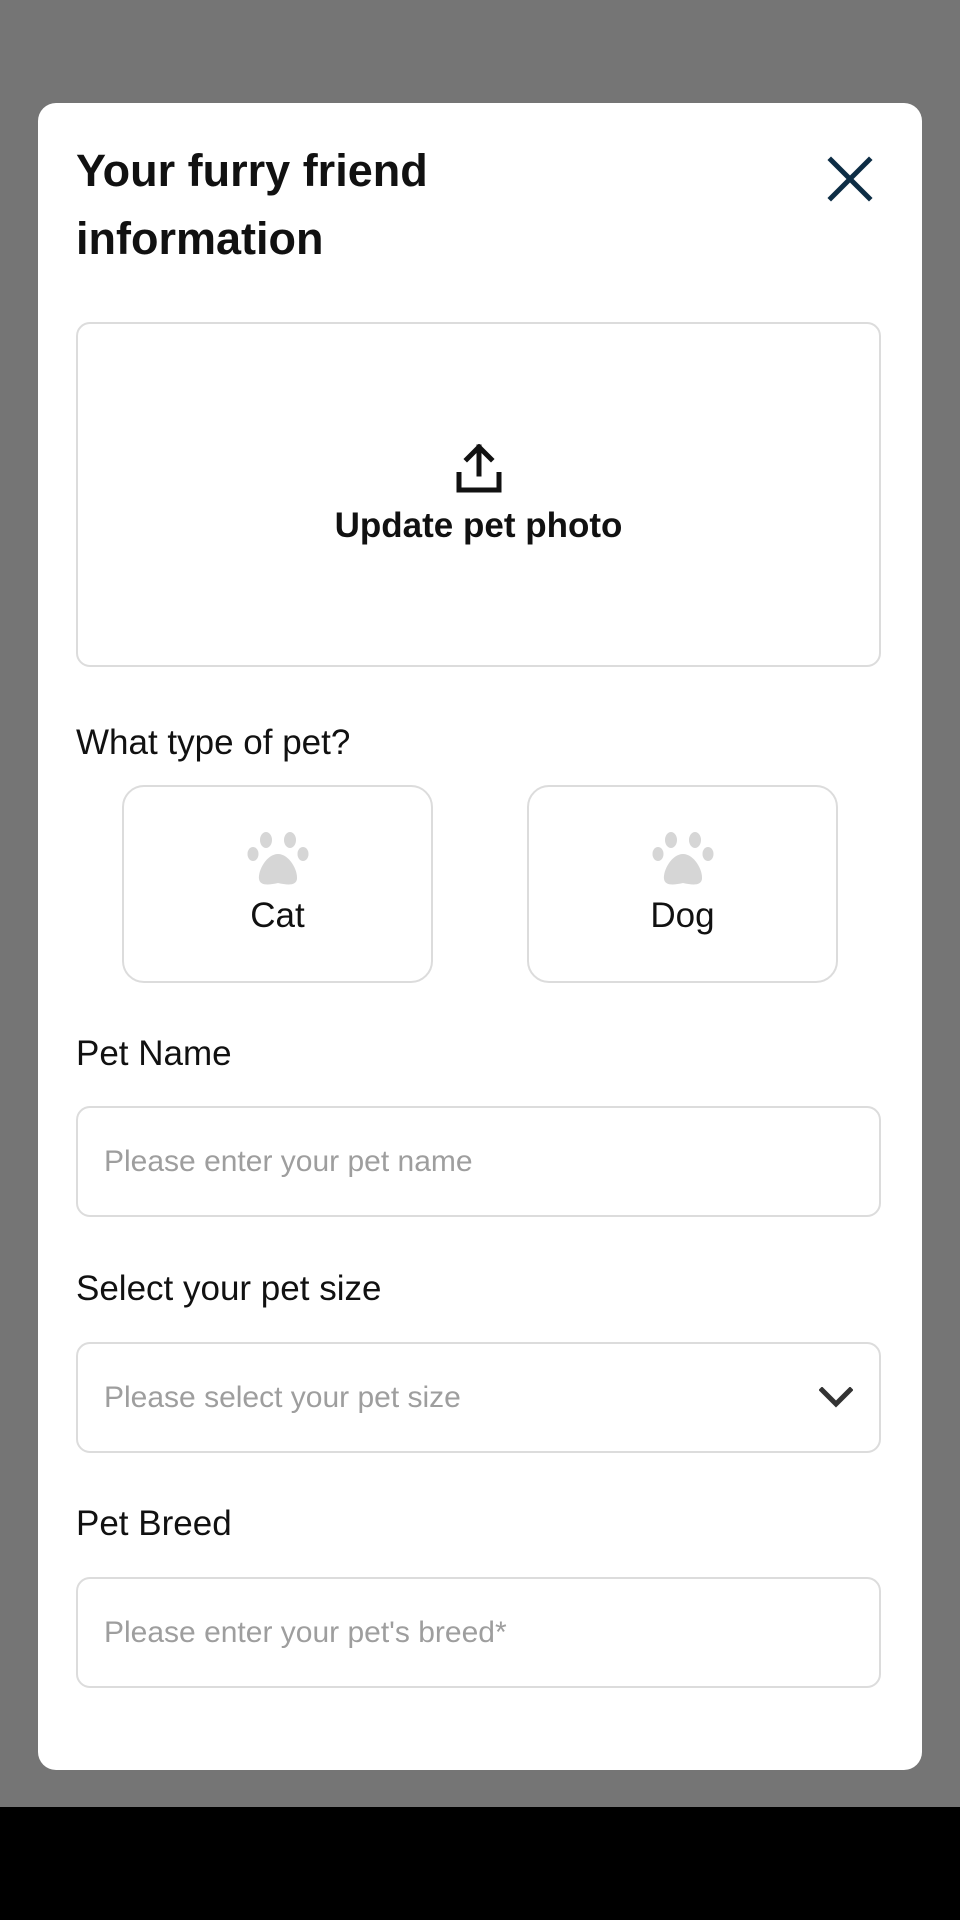 This screenshot has width=960, height=1920. I want to click on modal-title: Your furry friend information, so click(252, 204).